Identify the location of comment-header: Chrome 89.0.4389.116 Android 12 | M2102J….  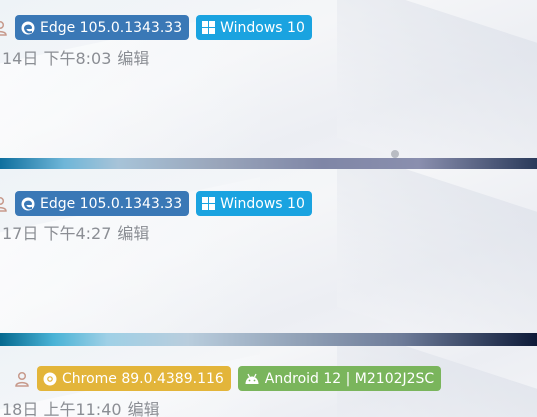
(224, 378).